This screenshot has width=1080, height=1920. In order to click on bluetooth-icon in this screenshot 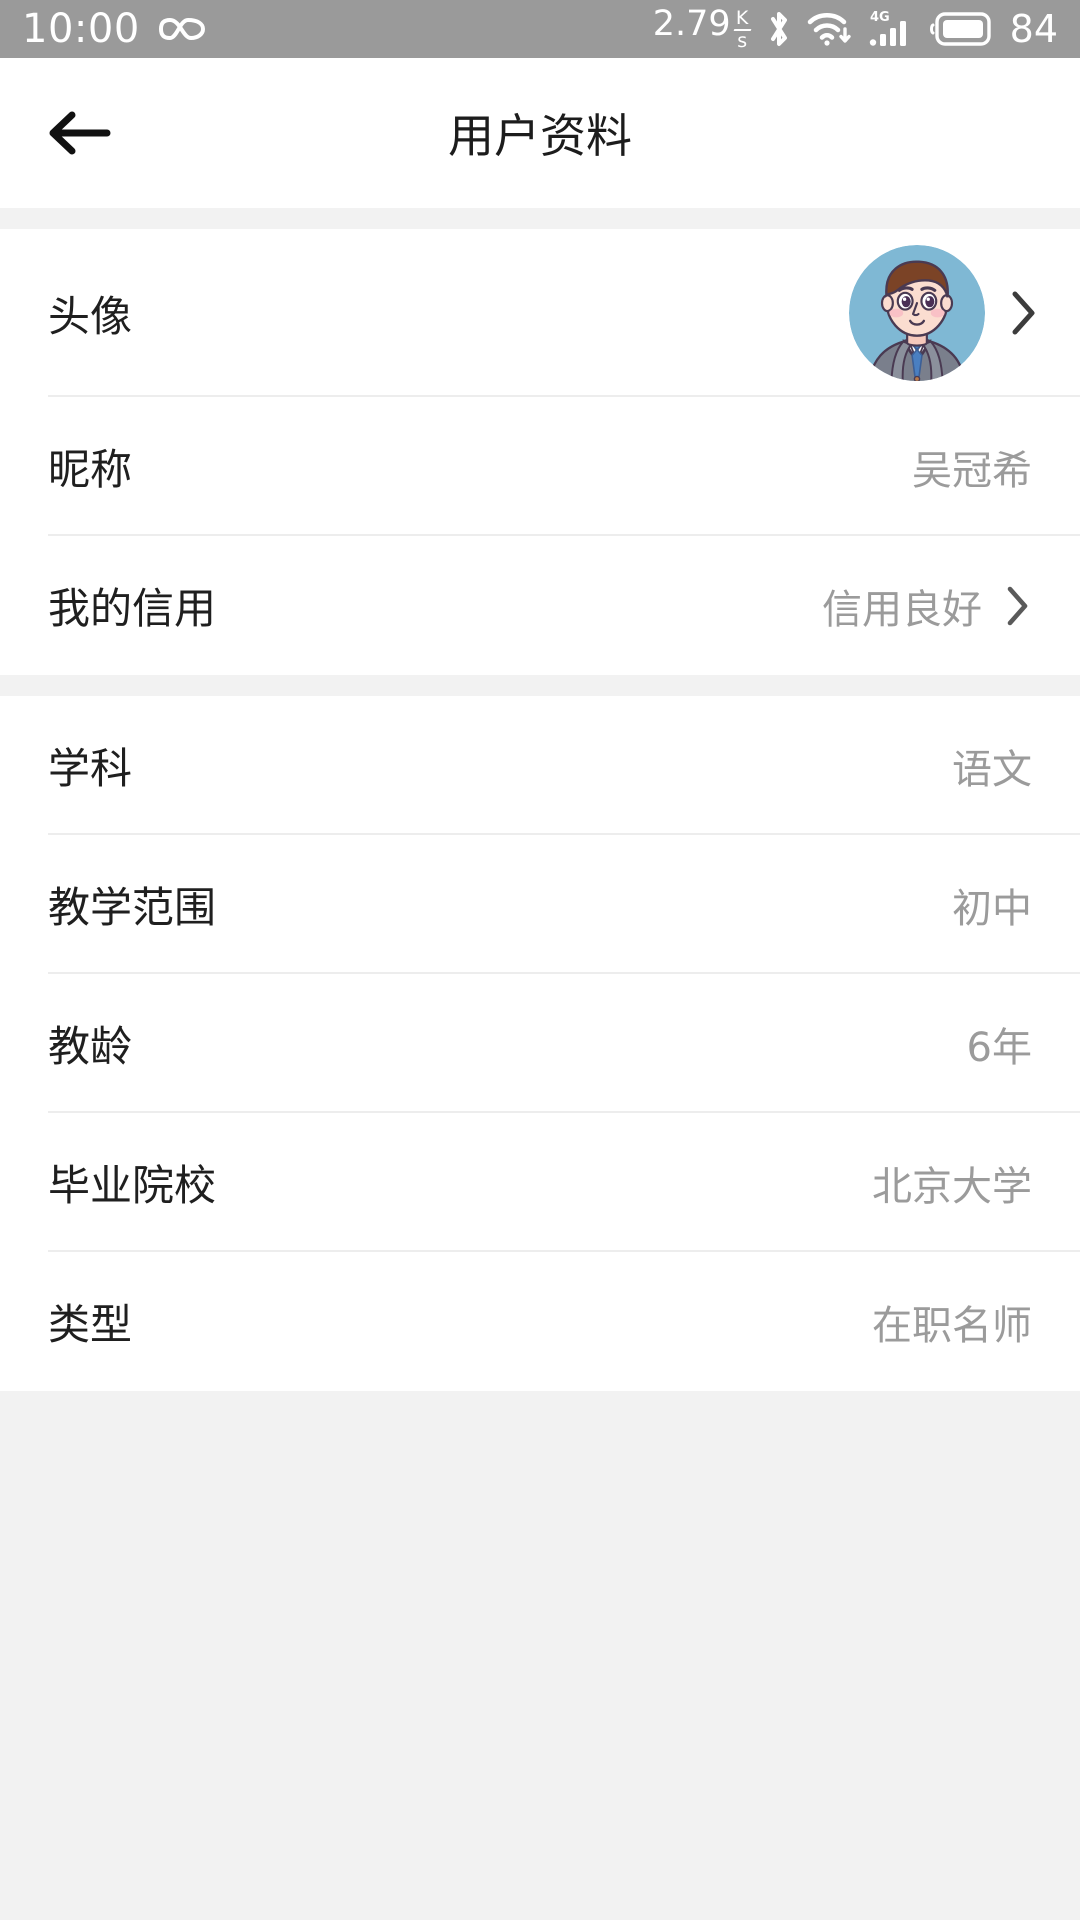, I will do `click(779, 29)`.